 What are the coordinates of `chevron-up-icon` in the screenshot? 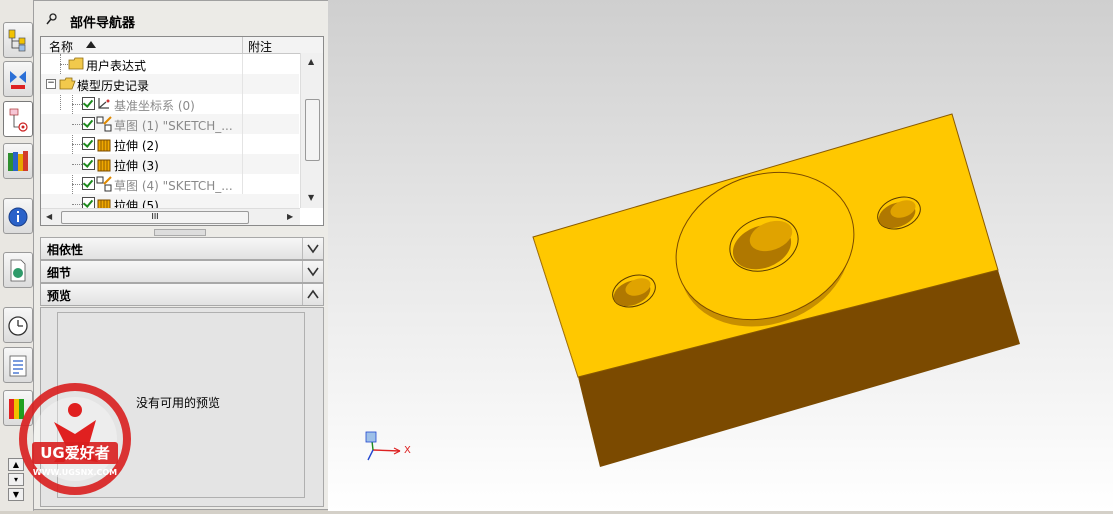 It's located at (313, 294).